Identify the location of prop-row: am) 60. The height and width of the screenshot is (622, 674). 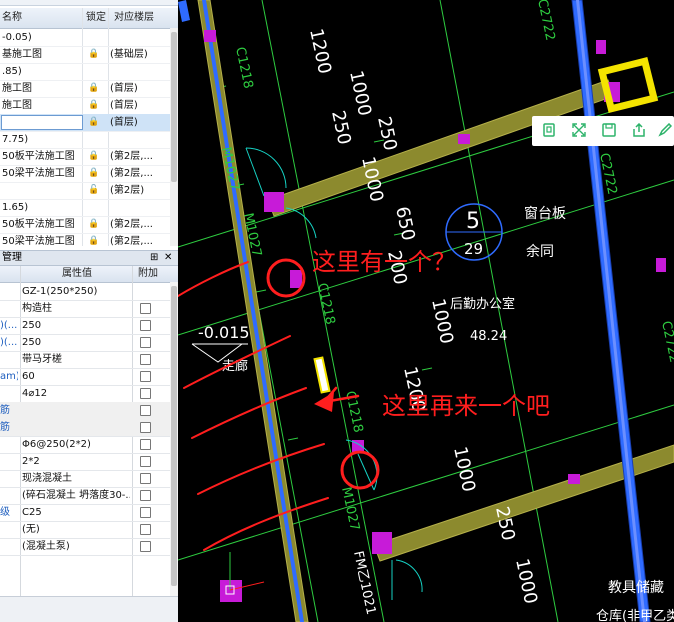
(89, 377).